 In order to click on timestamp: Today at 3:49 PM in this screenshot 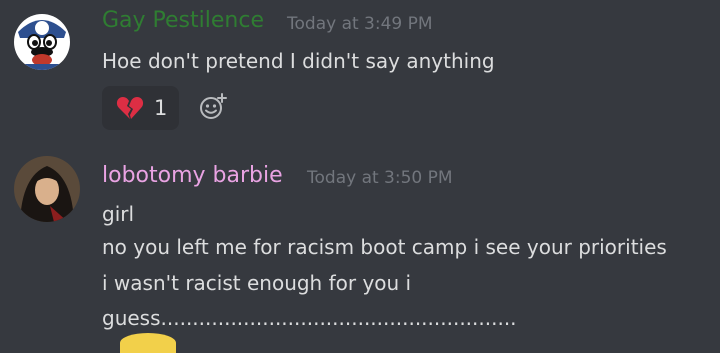, I will do `click(360, 24)`.